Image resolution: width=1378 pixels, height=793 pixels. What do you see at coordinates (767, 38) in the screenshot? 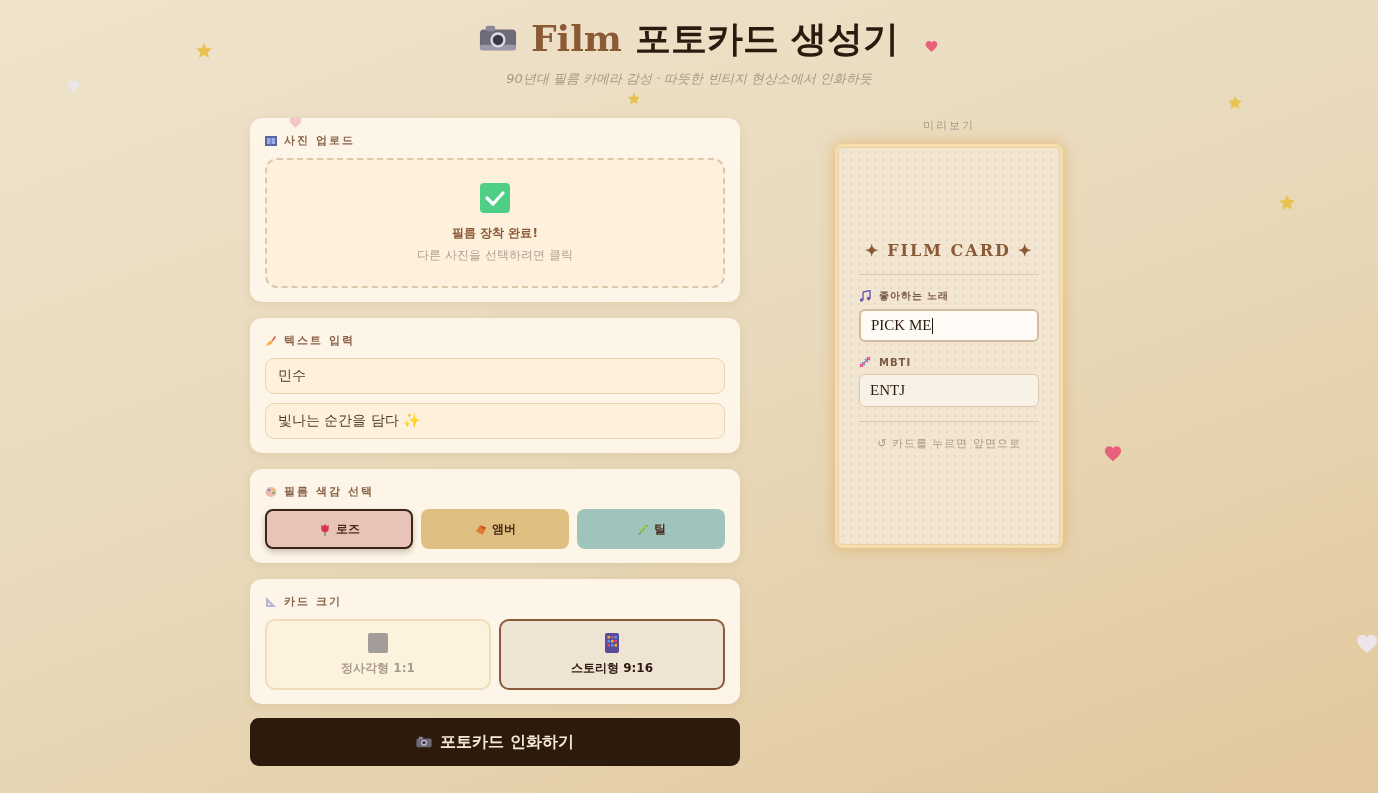
I see `title-text: 포토카드 생성기` at bounding box center [767, 38].